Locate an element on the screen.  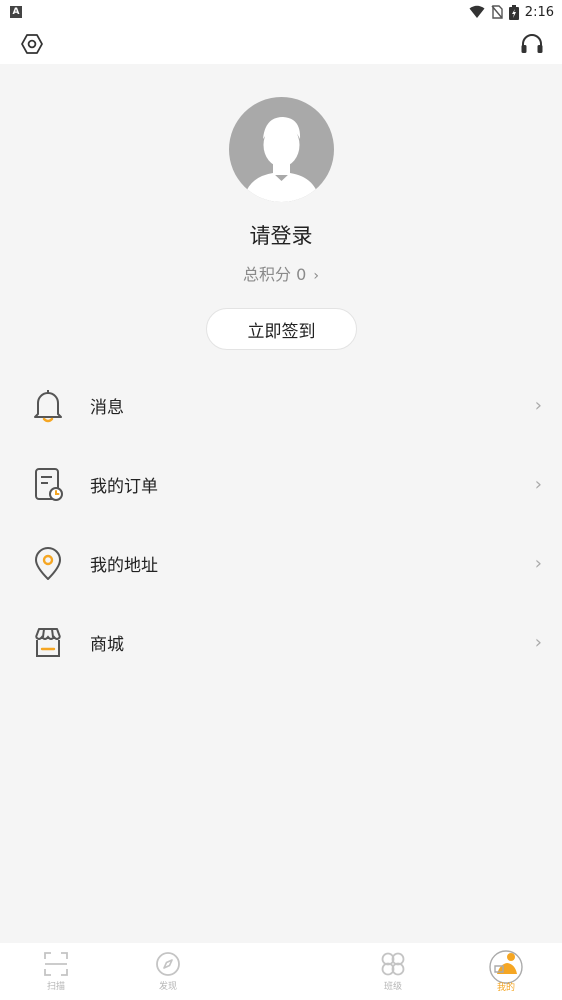
headset-icon is located at coordinates (532, 43).